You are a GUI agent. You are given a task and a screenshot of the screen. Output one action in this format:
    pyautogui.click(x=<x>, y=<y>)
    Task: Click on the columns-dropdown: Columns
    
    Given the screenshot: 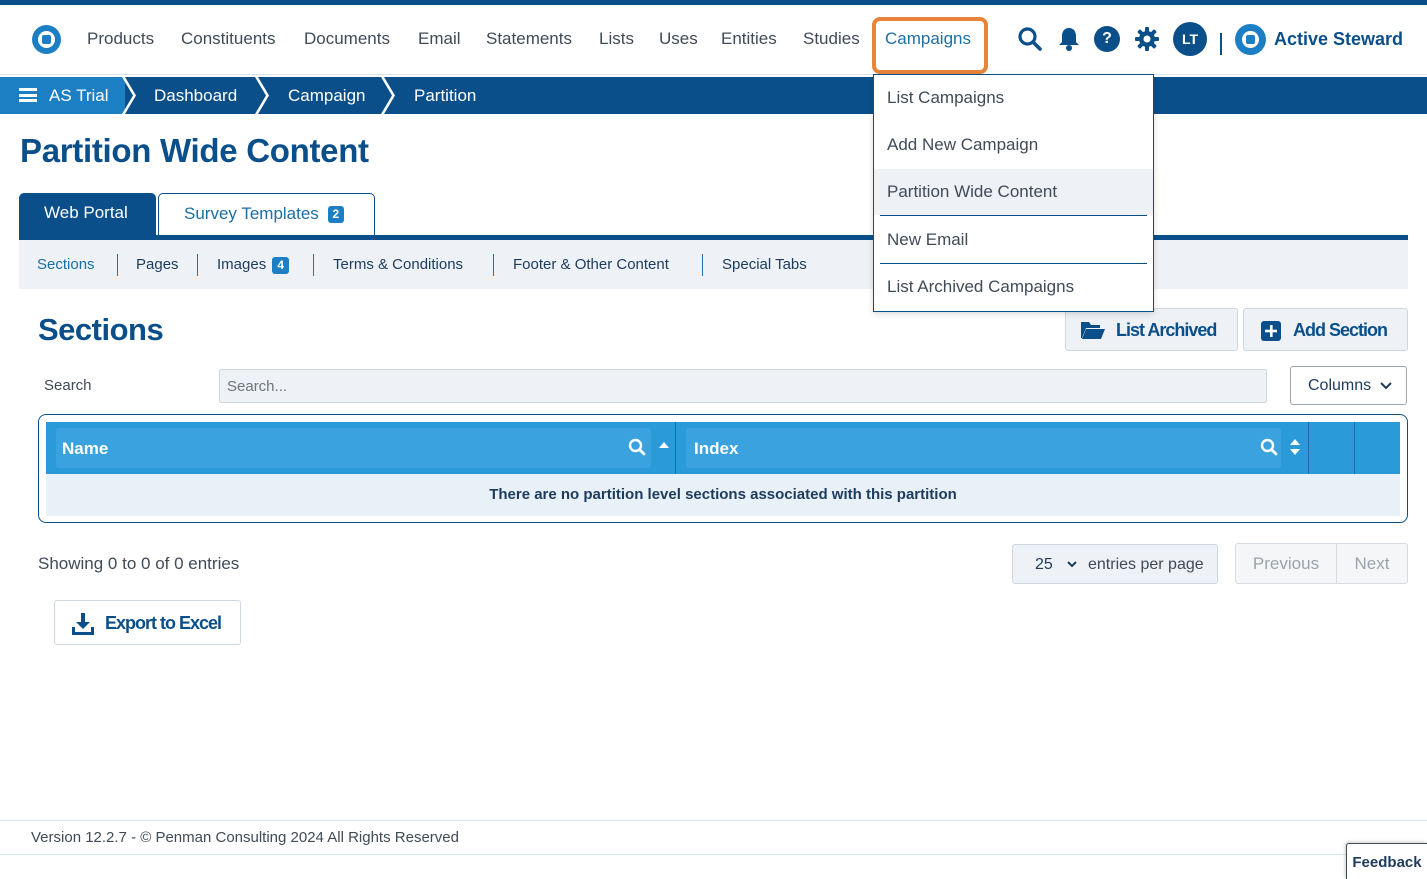 What is the action you would take?
    pyautogui.click(x=1348, y=385)
    